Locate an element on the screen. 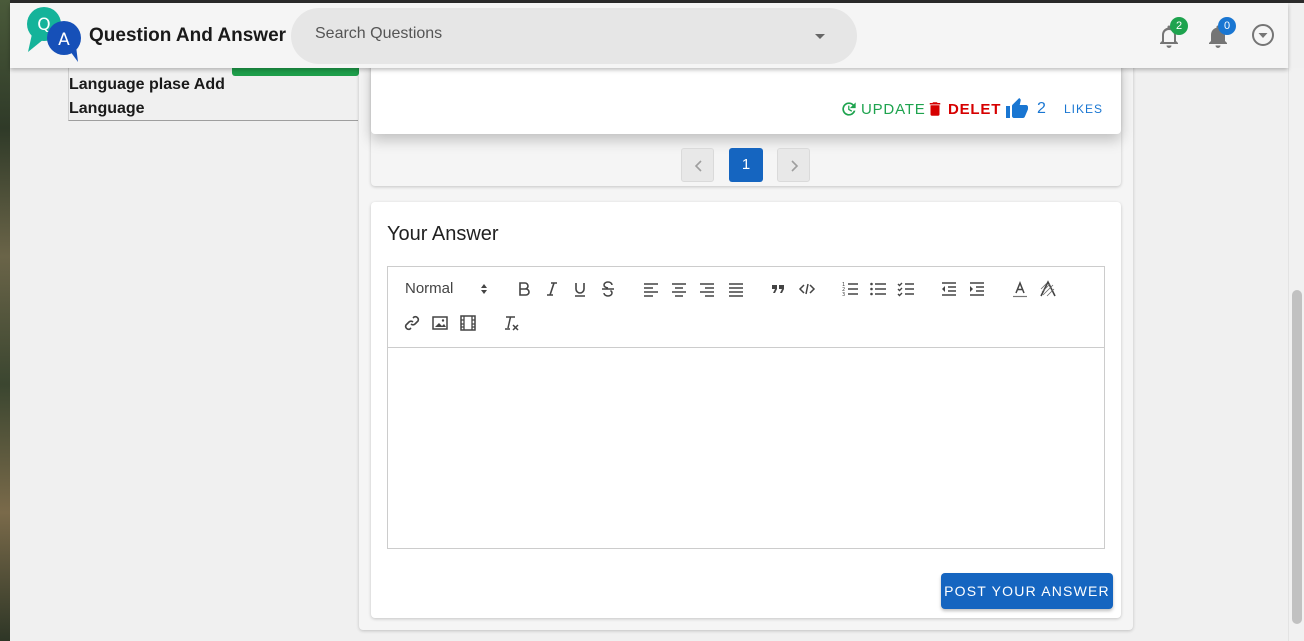 The image size is (1304, 641). bullet-list-button is located at coordinates (878, 289).